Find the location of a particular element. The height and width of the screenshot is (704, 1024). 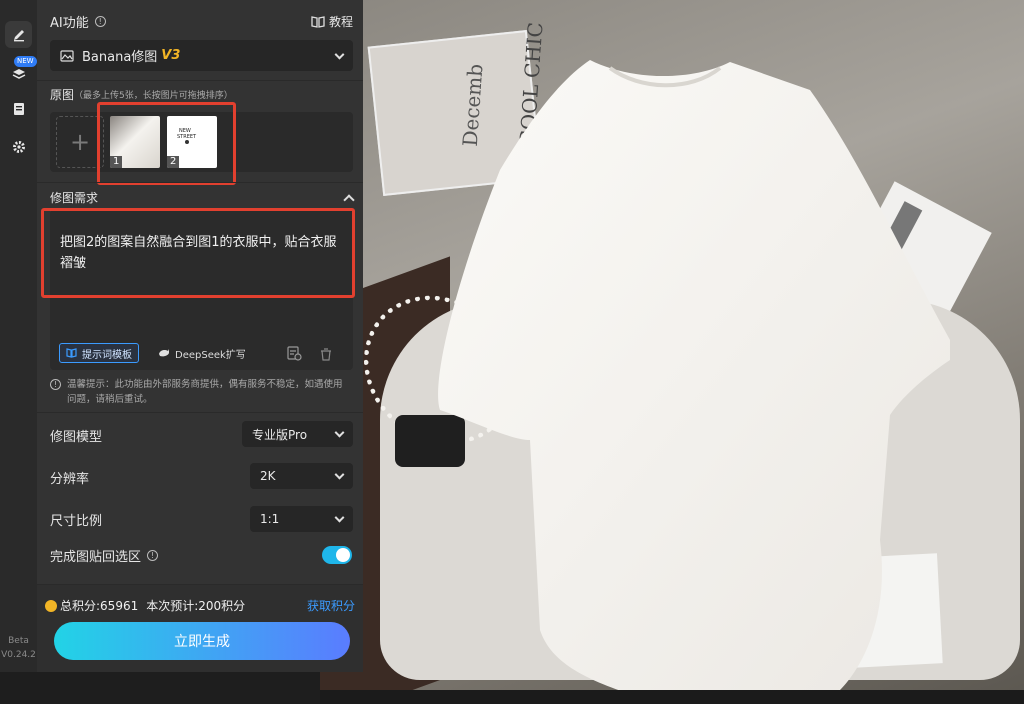

model-select: 专业版Pro is located at coordinates (297, 434).